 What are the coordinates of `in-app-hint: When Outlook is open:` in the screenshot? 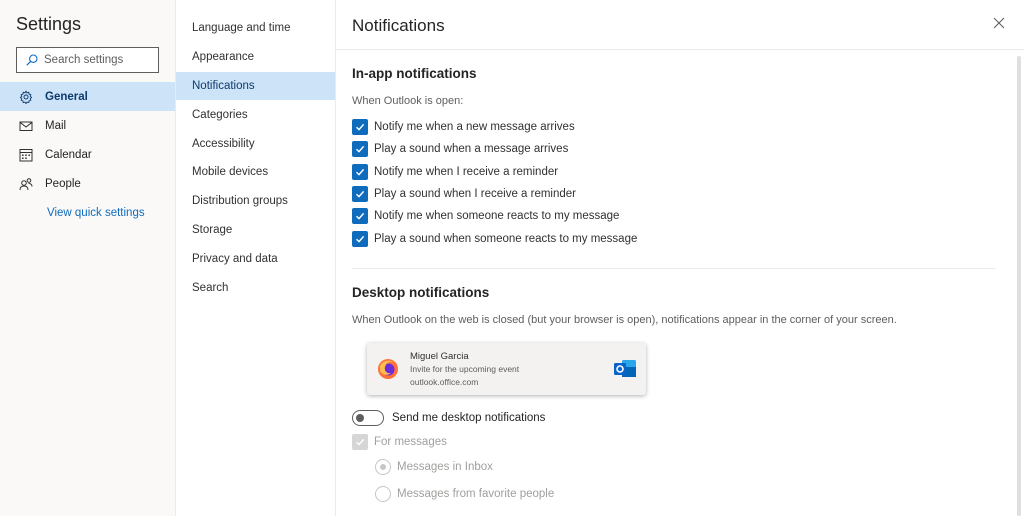 It's located at (408, 101).